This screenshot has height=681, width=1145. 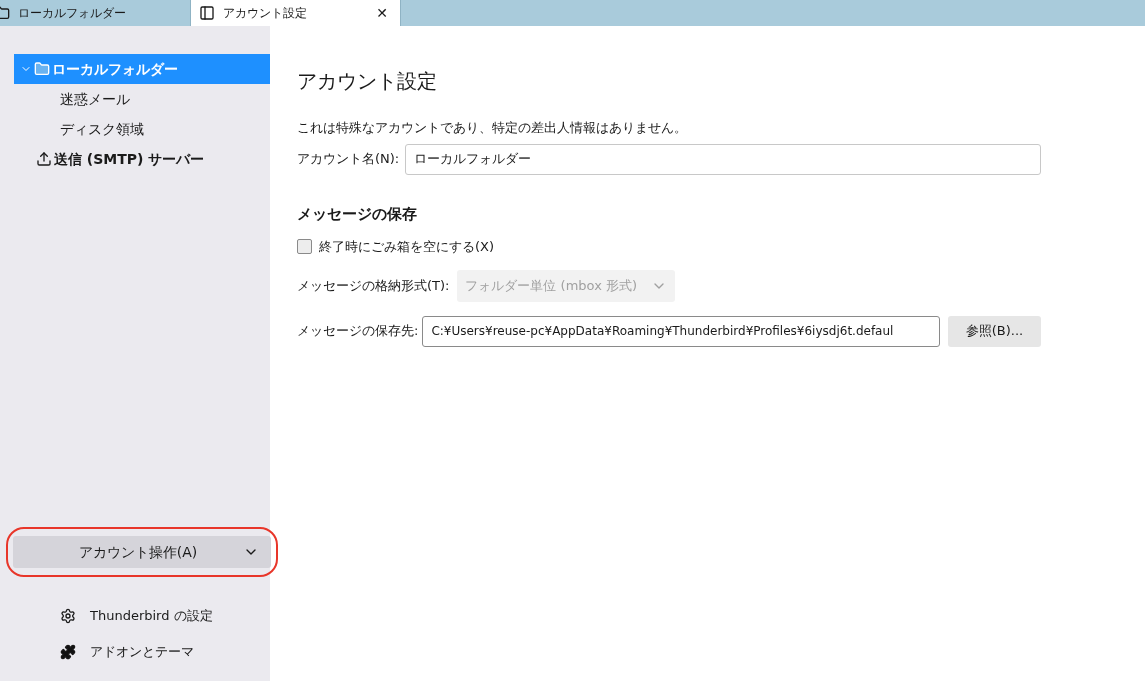 I want to click on account-tree-item: 送信 (SMTP) サーバー, so click(x=142, y=159).